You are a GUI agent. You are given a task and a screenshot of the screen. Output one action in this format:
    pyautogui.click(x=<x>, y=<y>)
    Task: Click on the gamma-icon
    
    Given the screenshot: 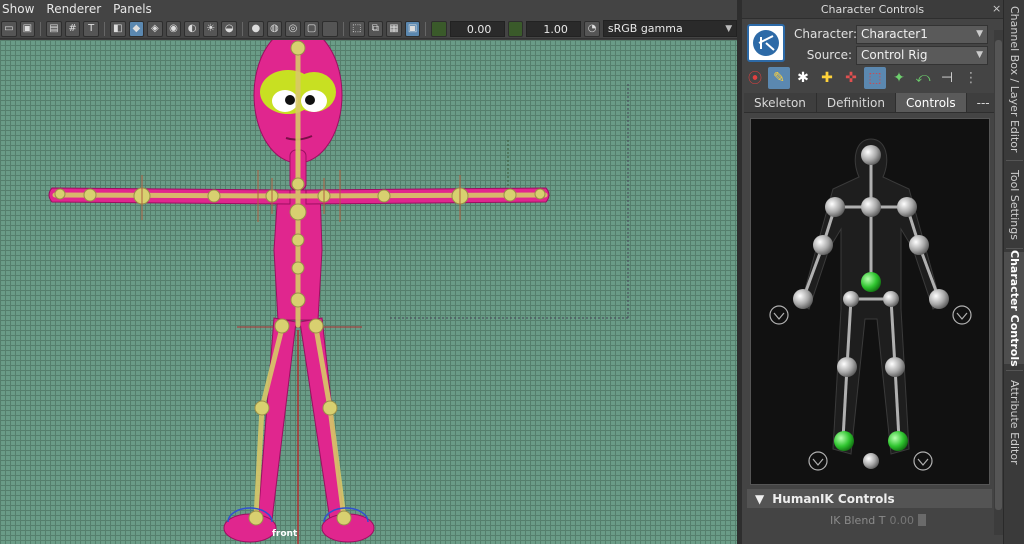 What is the action you would take?
    pyautogui.click(x=515, y=28)
    